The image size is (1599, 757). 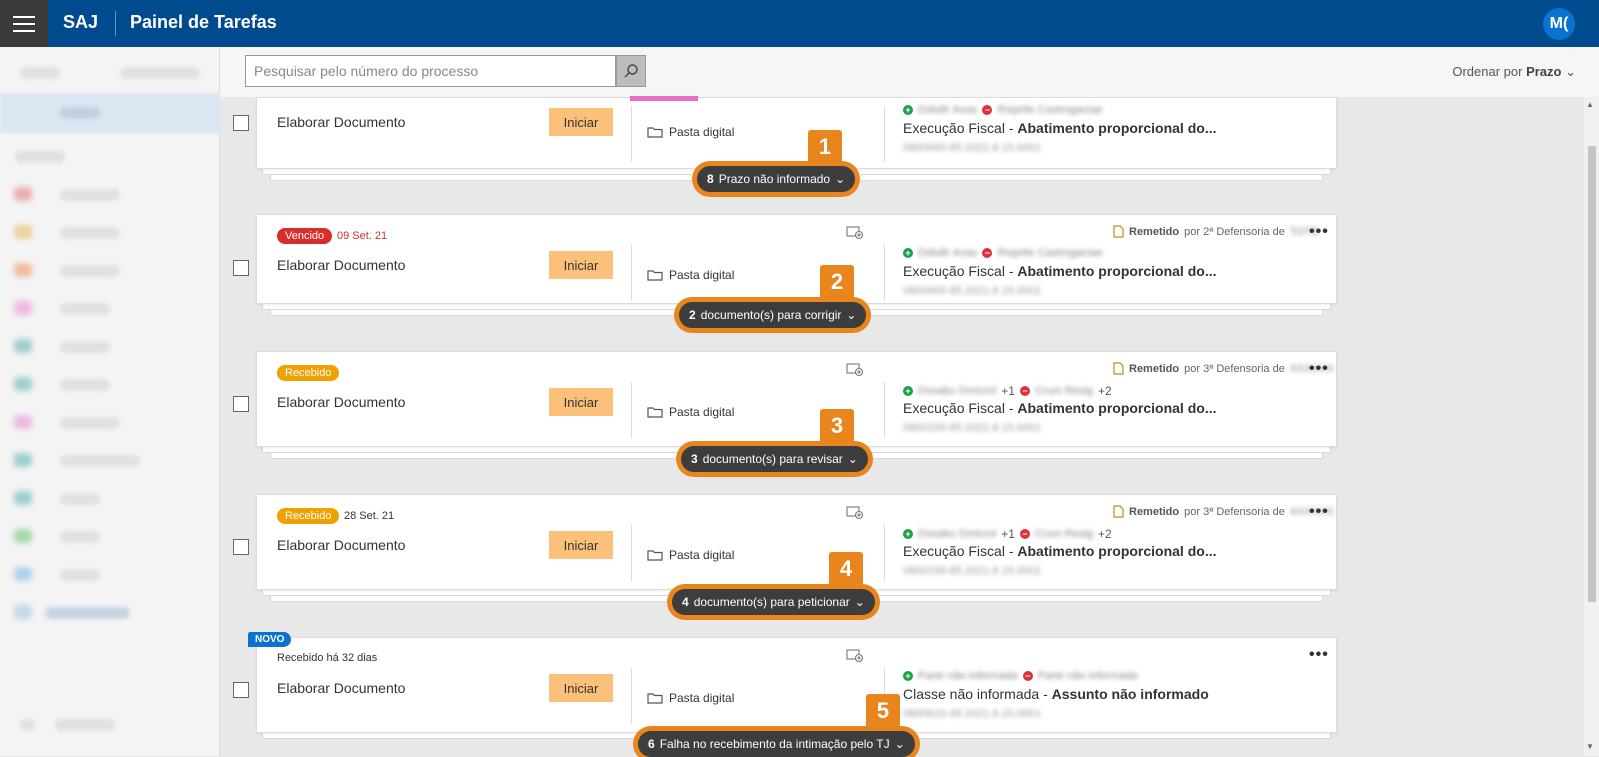 What do you see at coordinates (1590, 104) in the screenshot?
I see `scroll-up-icon: ▲` at bounding box center [1590, 104].